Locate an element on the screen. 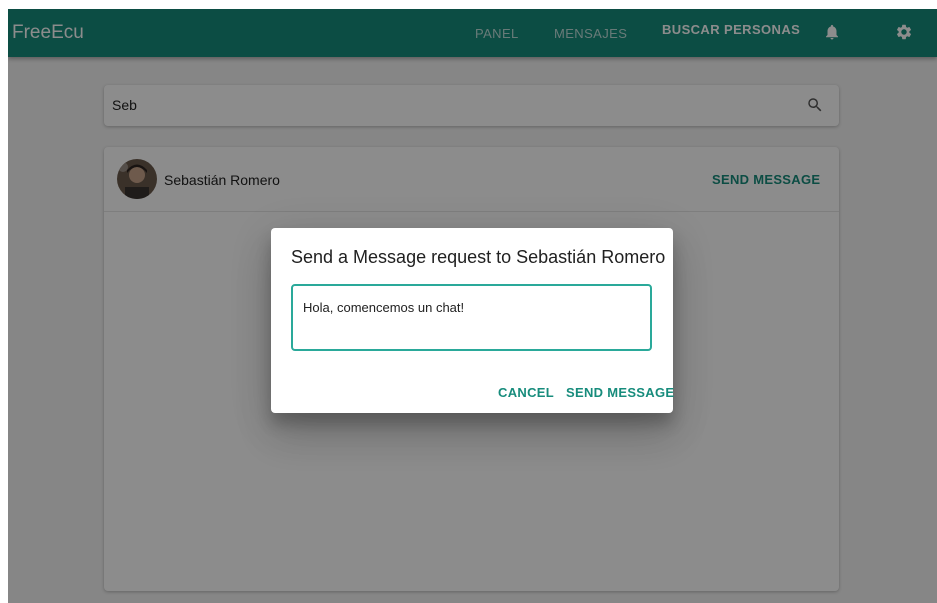  message-field: Hola, comencemos un chat! is located at coordinates (471, 317).